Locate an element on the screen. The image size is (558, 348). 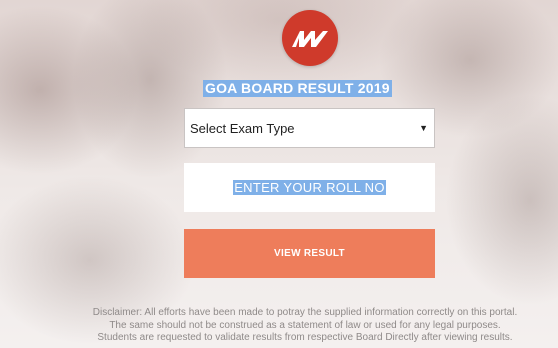
mw-logo-icon is located at coordinates (310, 38).